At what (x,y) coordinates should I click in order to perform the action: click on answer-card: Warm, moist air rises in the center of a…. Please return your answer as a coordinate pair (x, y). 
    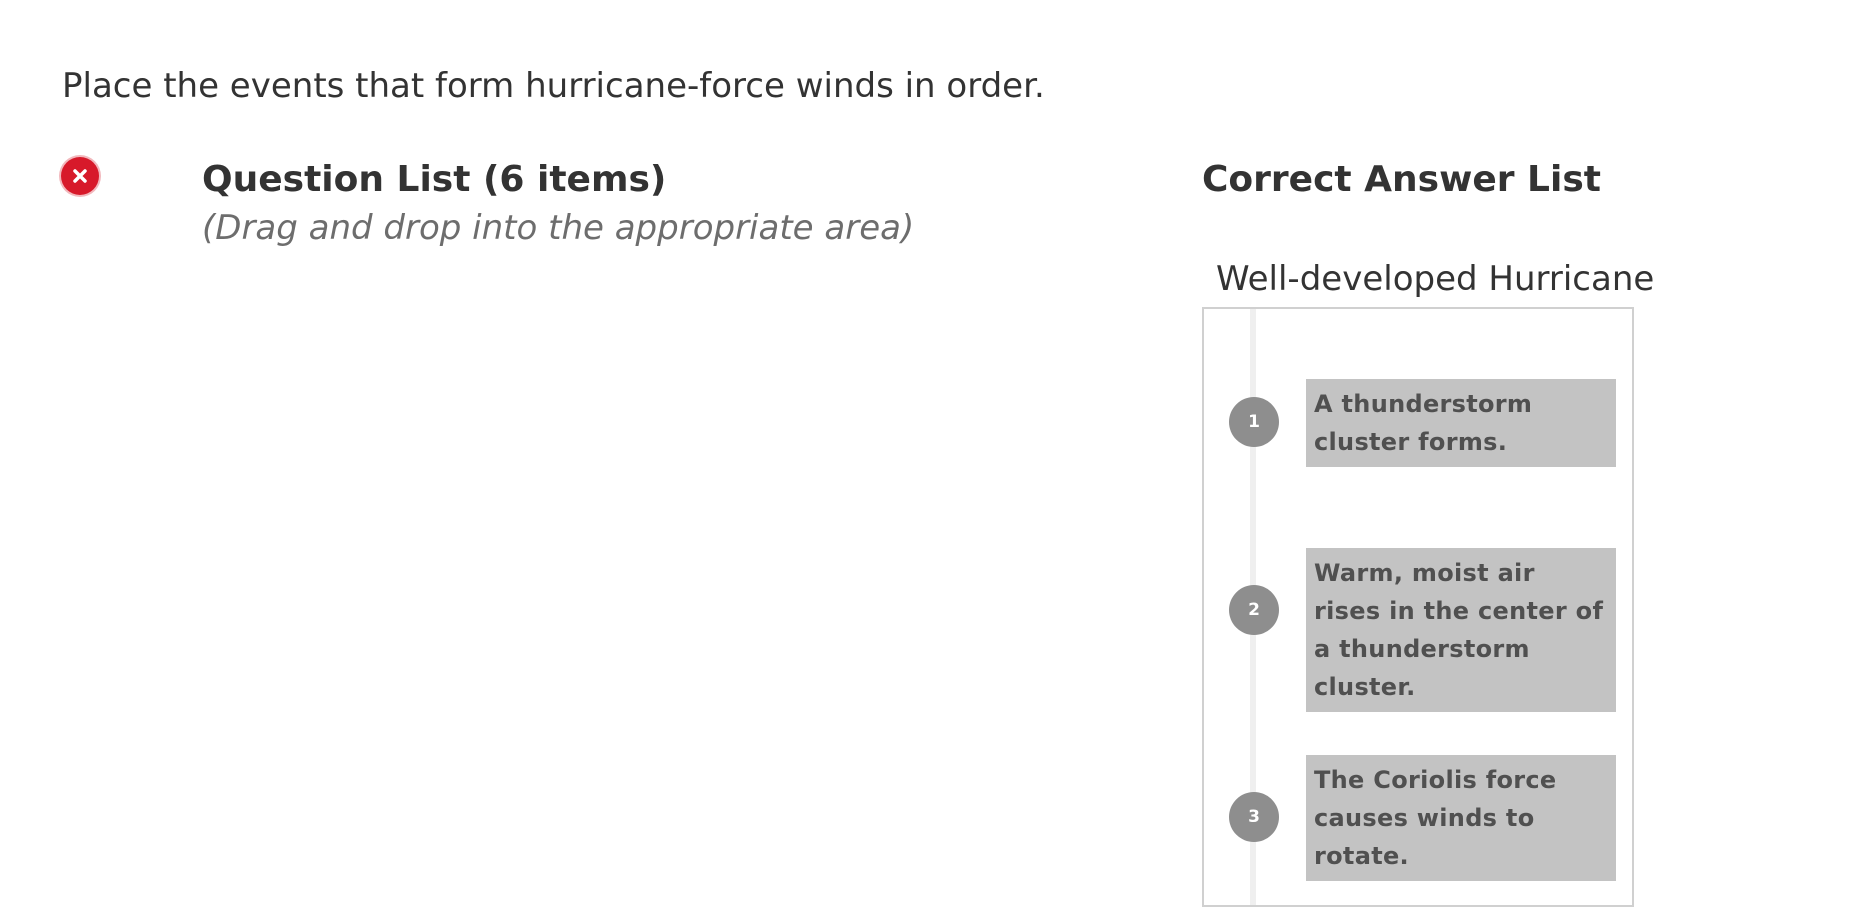
    Looking at the image, I should click on (1461, 630).